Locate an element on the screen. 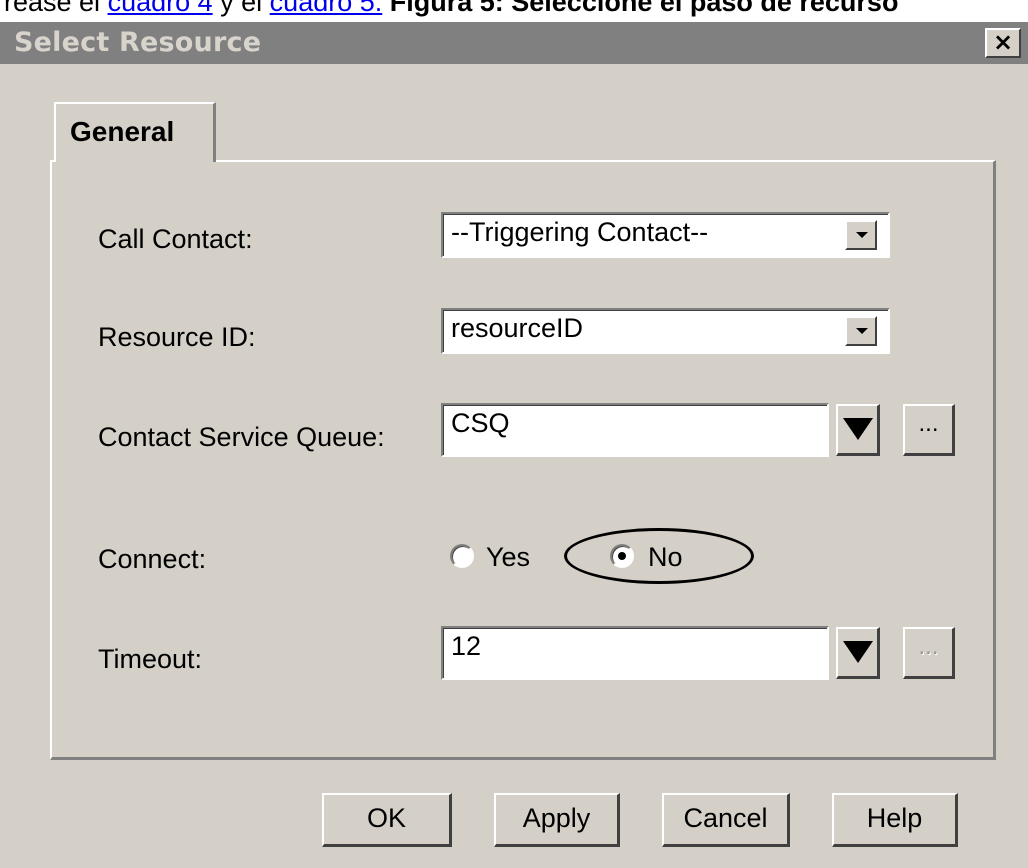  tab-general: General is located at coordinates (135, 132).